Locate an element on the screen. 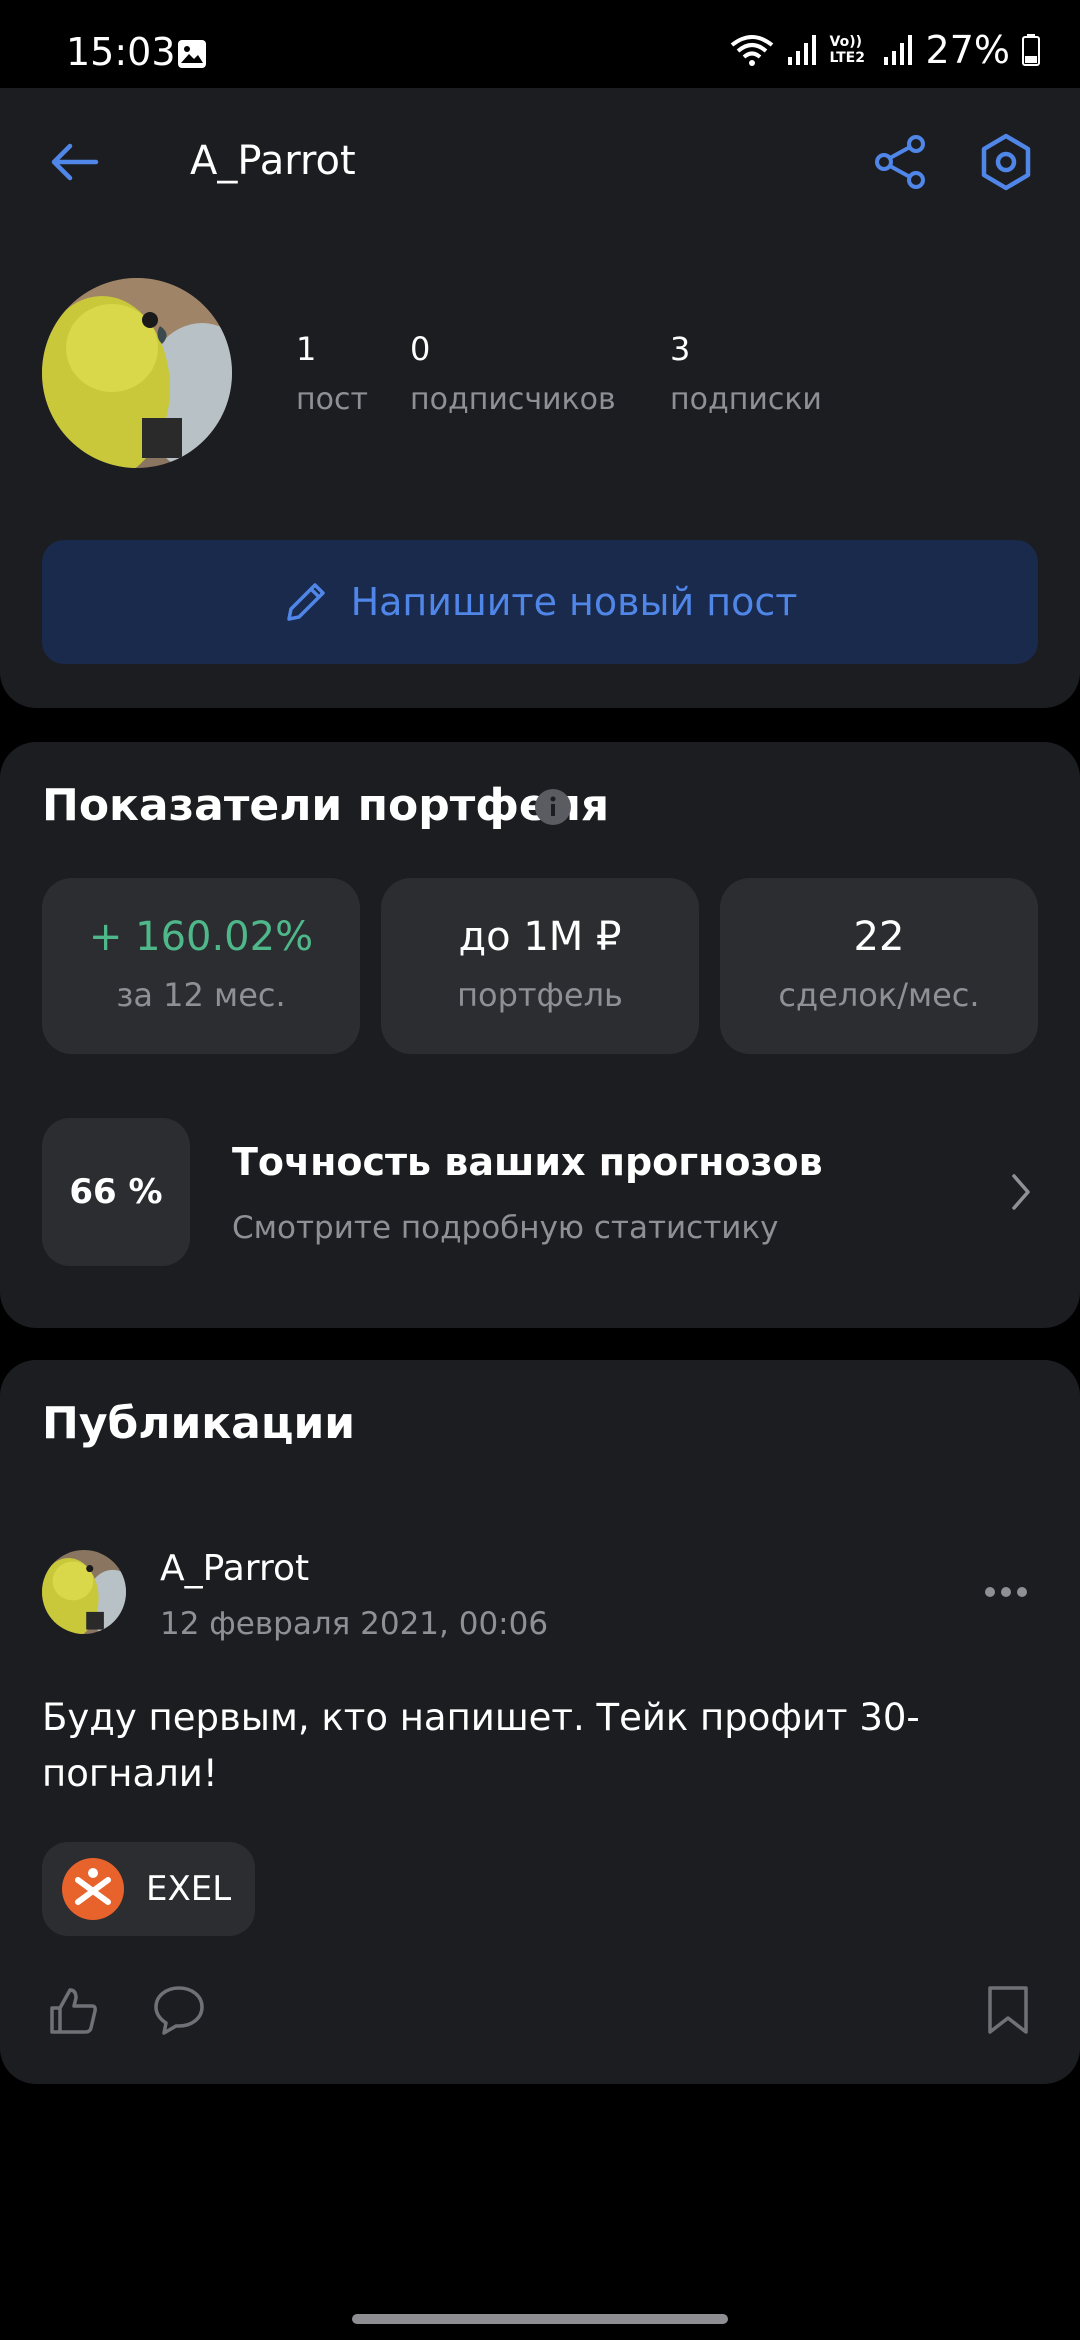 The image size is (1080, 2340). section-title-metrics: Показатели портфеля is located at coordinates (326, 805).